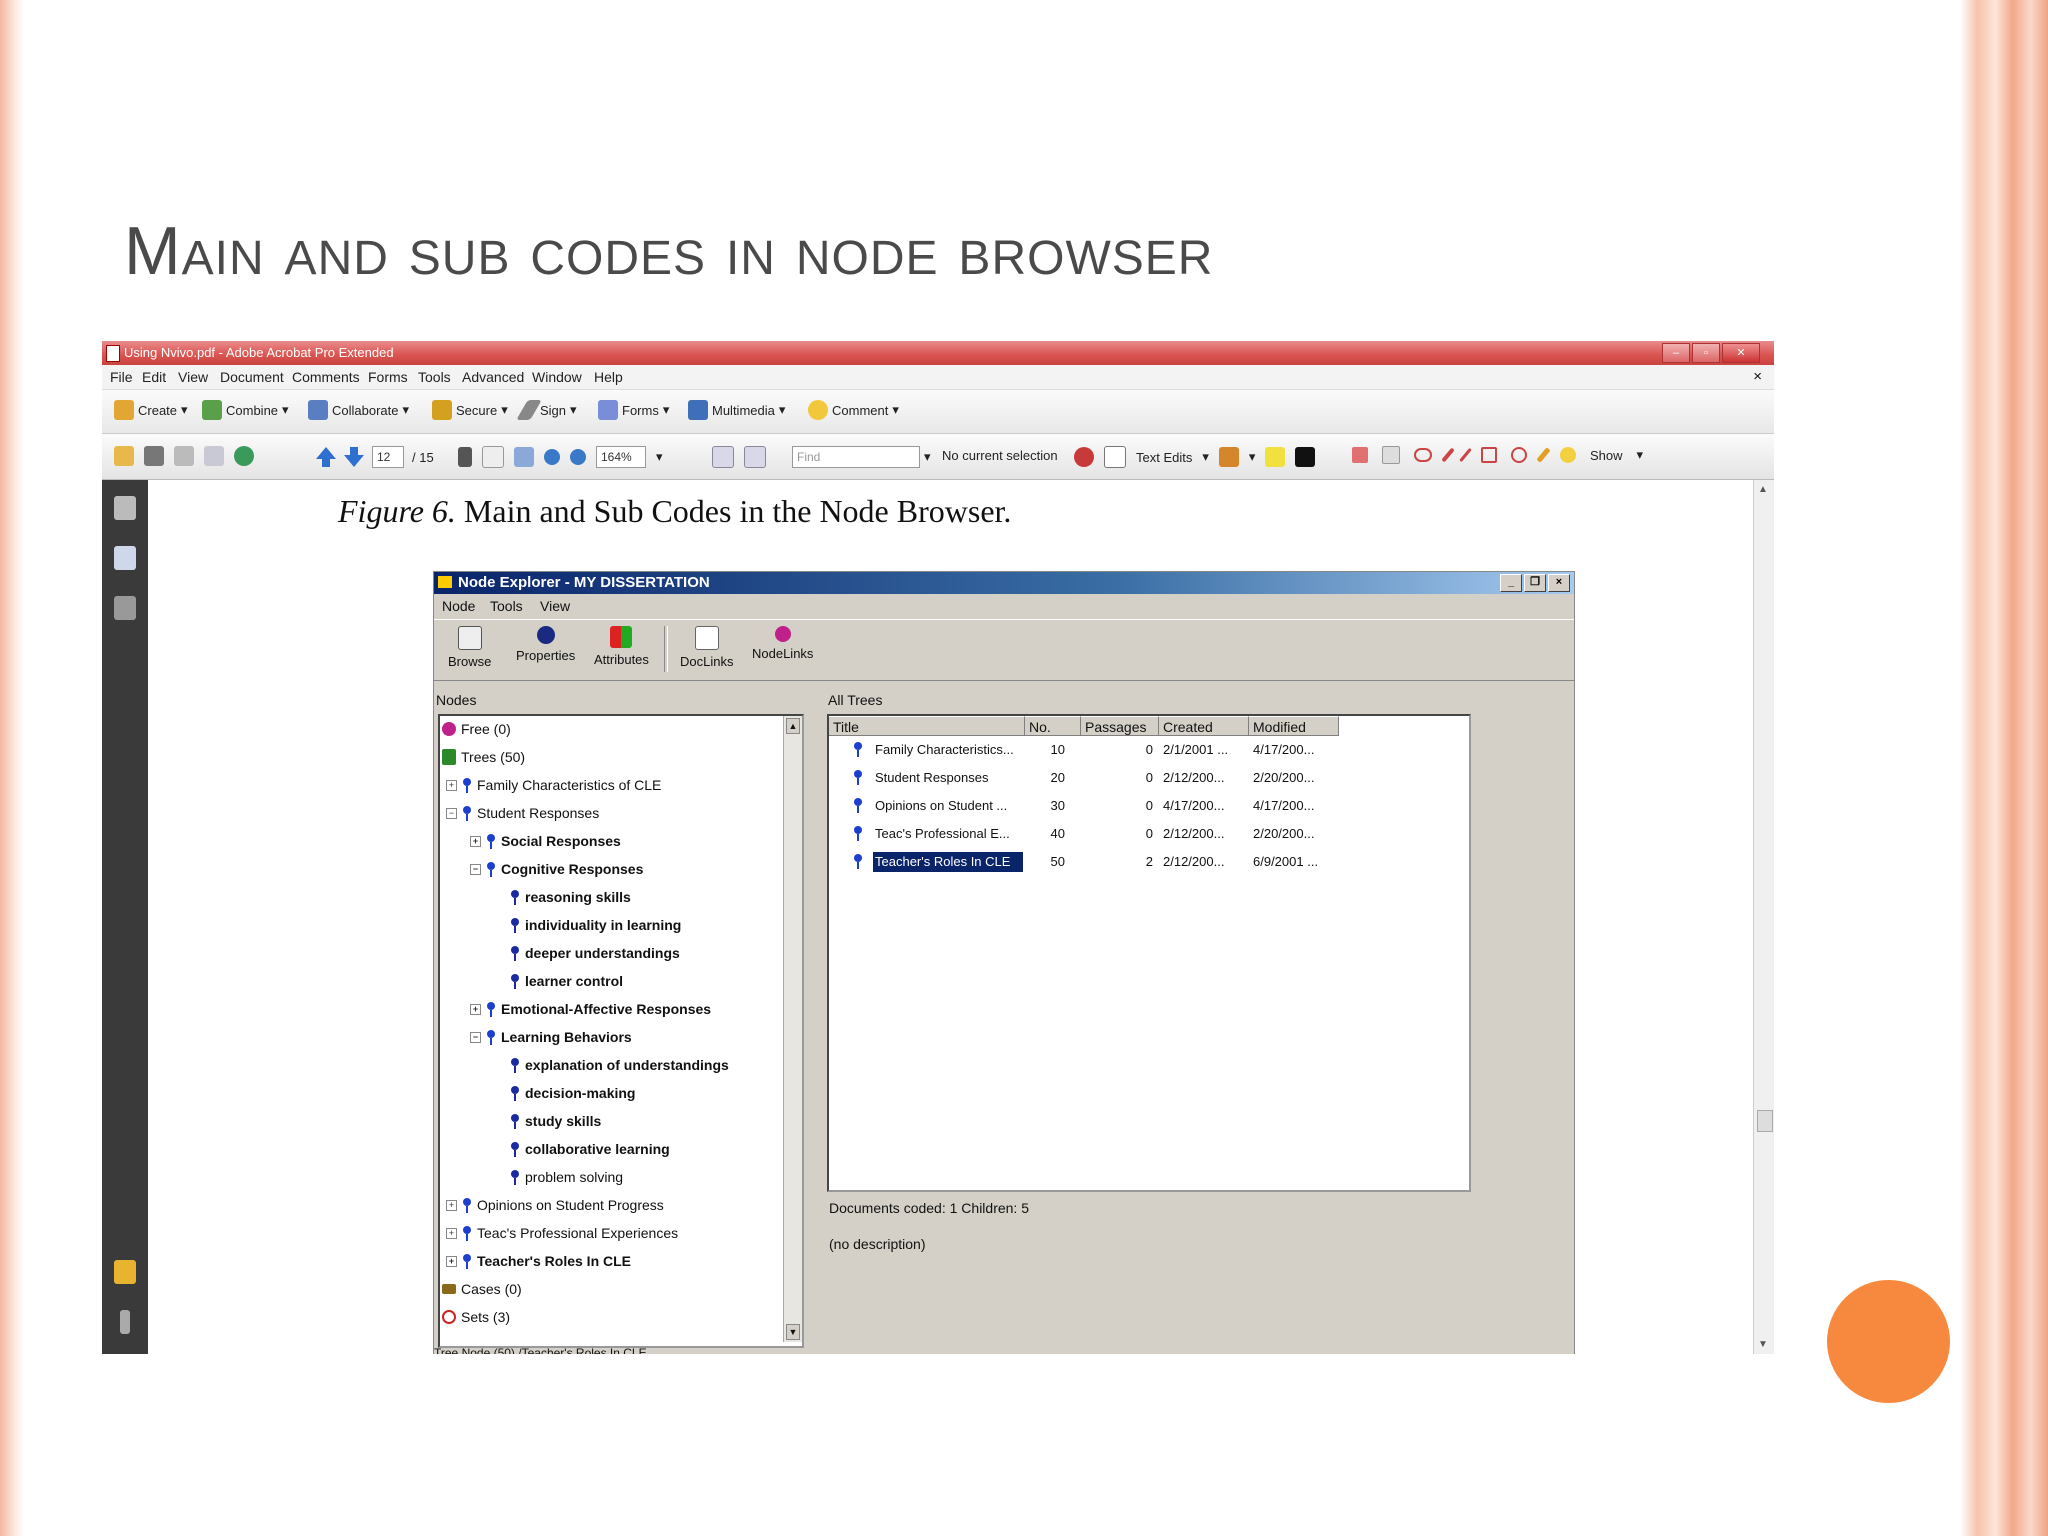 Image resolution: width=2048 pixels, height=1536 pixels. Describe the element at coordinates (483, 757) in the screenshot. I see `tree-item-trees: Trees (50)` at that location.